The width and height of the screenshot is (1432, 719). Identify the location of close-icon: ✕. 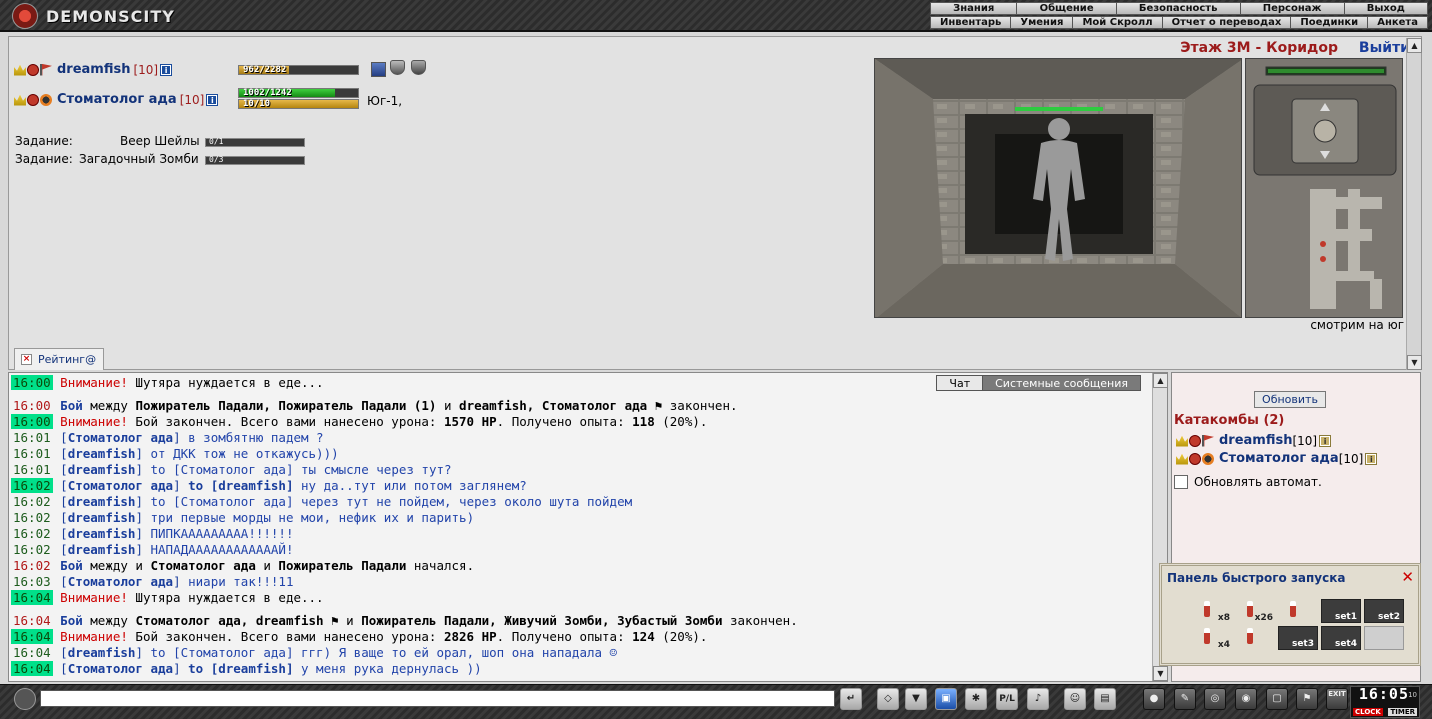
(1407, 577).